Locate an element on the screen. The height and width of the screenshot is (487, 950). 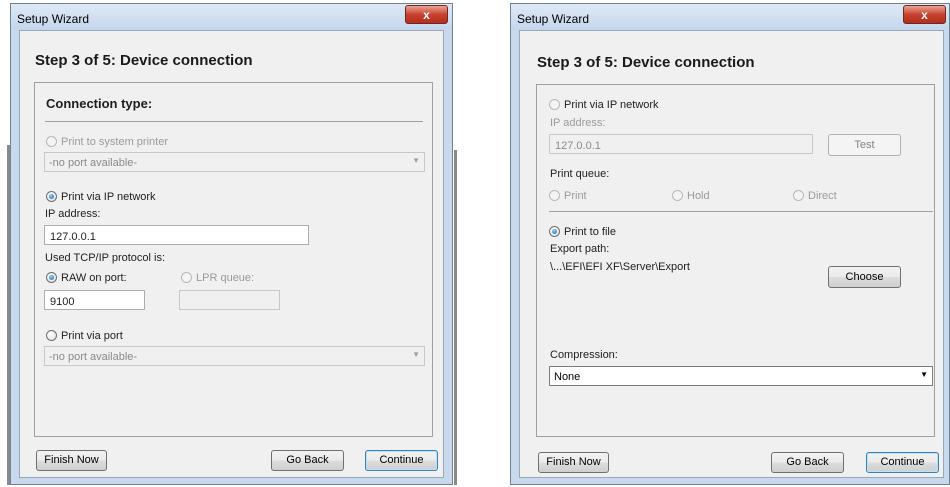
header-separator is located at coordinates (234, 121).